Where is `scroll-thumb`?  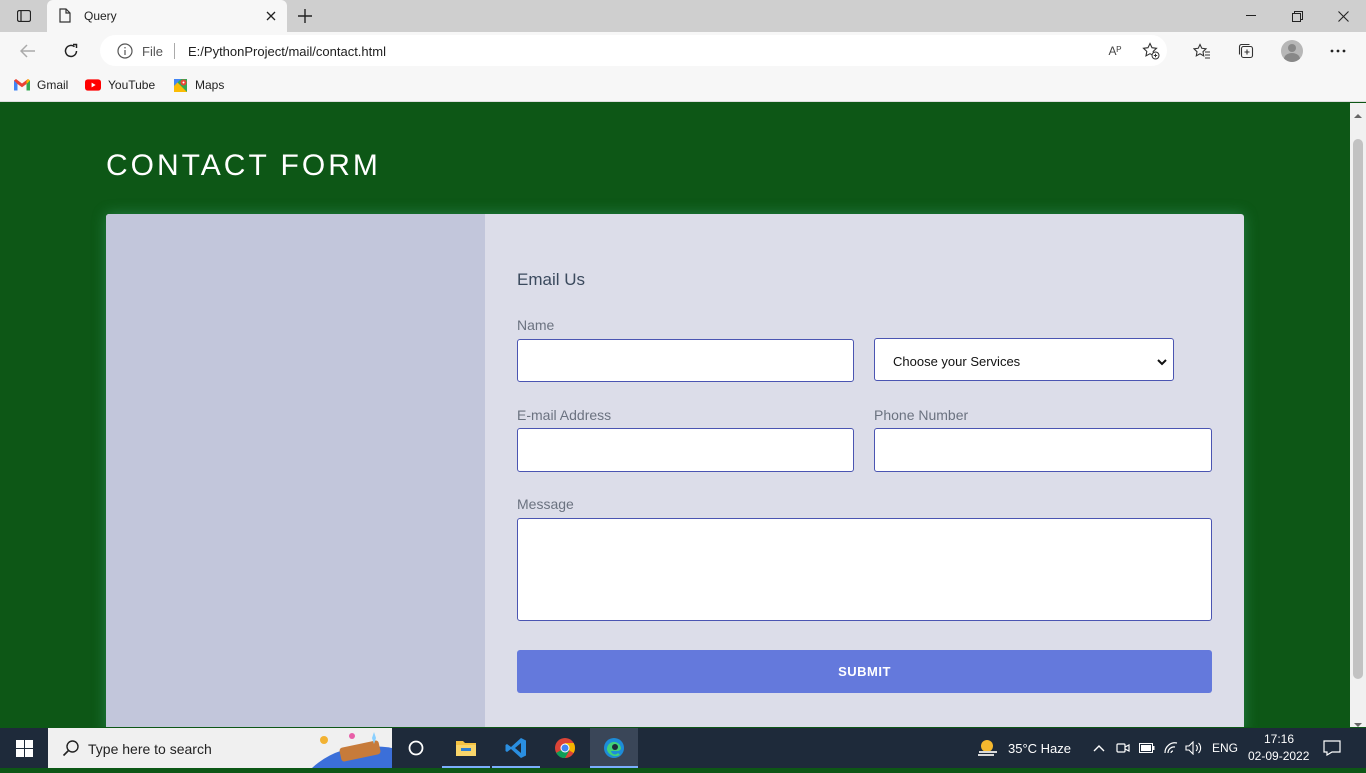 scroll-thumb is located at coordinates (1358, 409).